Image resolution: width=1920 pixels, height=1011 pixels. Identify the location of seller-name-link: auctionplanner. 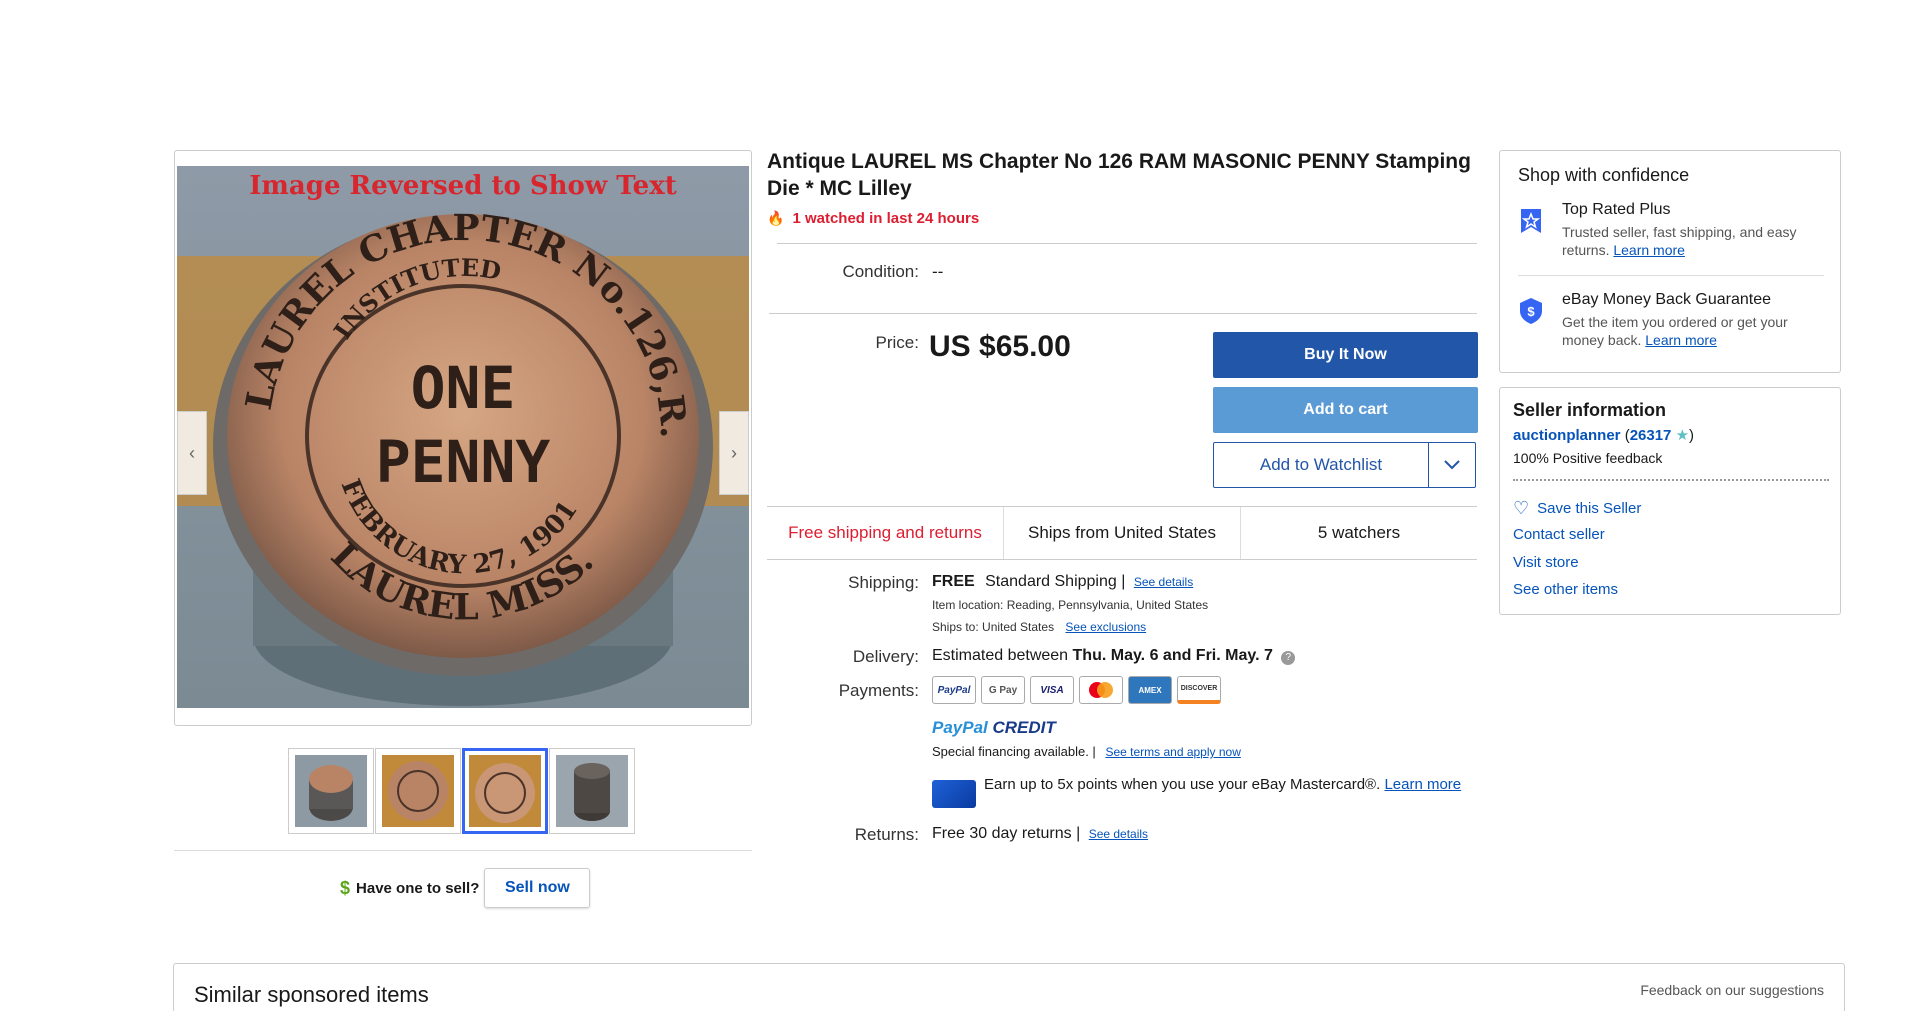
(1567, 435).